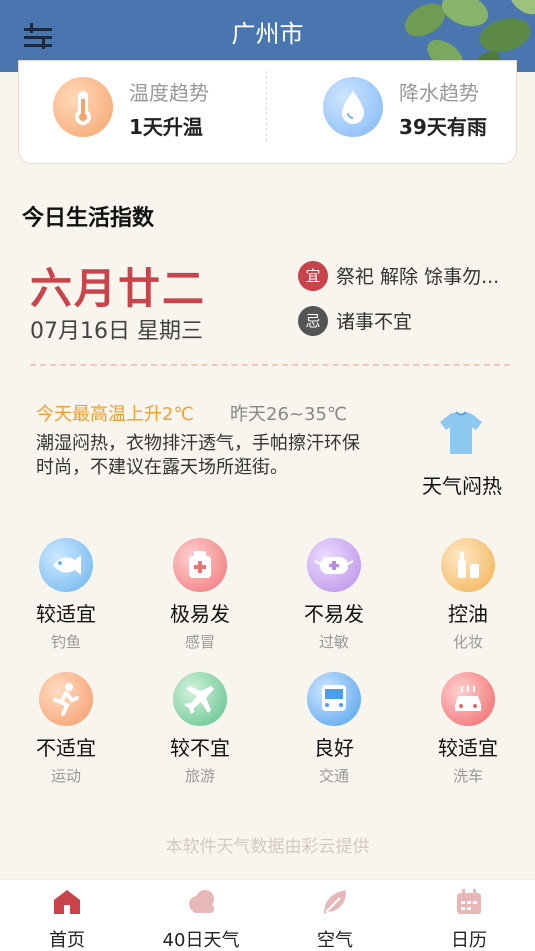 The height and width of the screenshot is (951, 535). Describe the element at coordinates (469, 918) in the screenshot. I see `nav-calendar: 日历` at that location.